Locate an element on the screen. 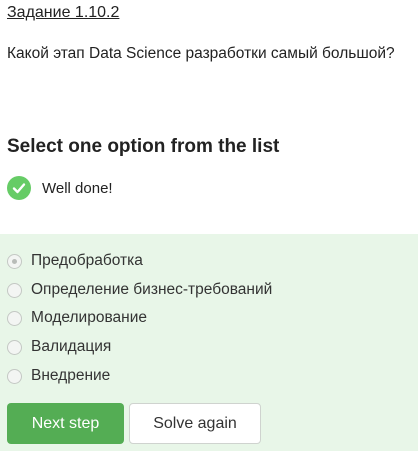 The width and height of the screenshot is (418, 451). radio-selected-dot is located at coordinates (14, 261).